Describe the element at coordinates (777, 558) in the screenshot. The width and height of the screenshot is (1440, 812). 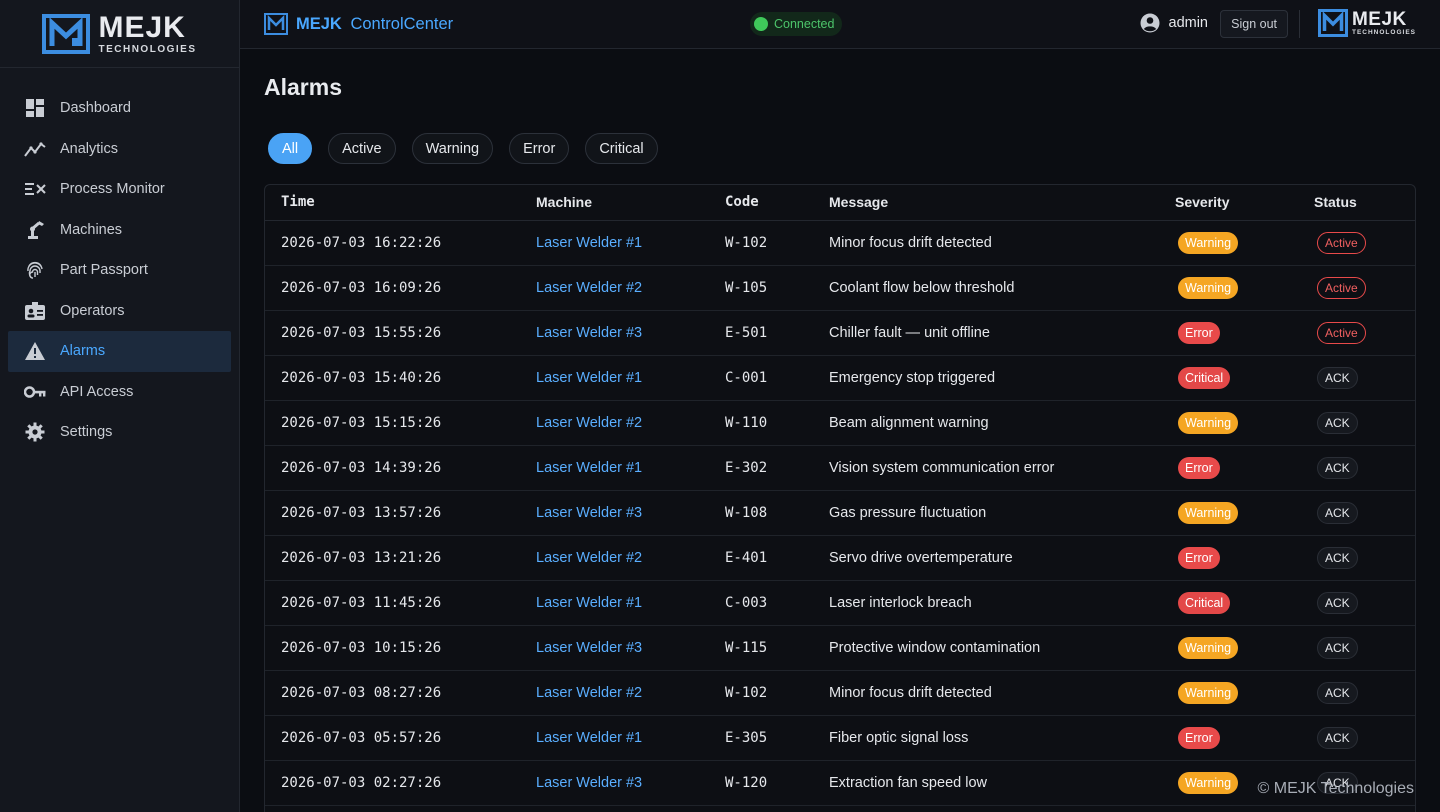
I see `alarm-code: E-401` at that location.